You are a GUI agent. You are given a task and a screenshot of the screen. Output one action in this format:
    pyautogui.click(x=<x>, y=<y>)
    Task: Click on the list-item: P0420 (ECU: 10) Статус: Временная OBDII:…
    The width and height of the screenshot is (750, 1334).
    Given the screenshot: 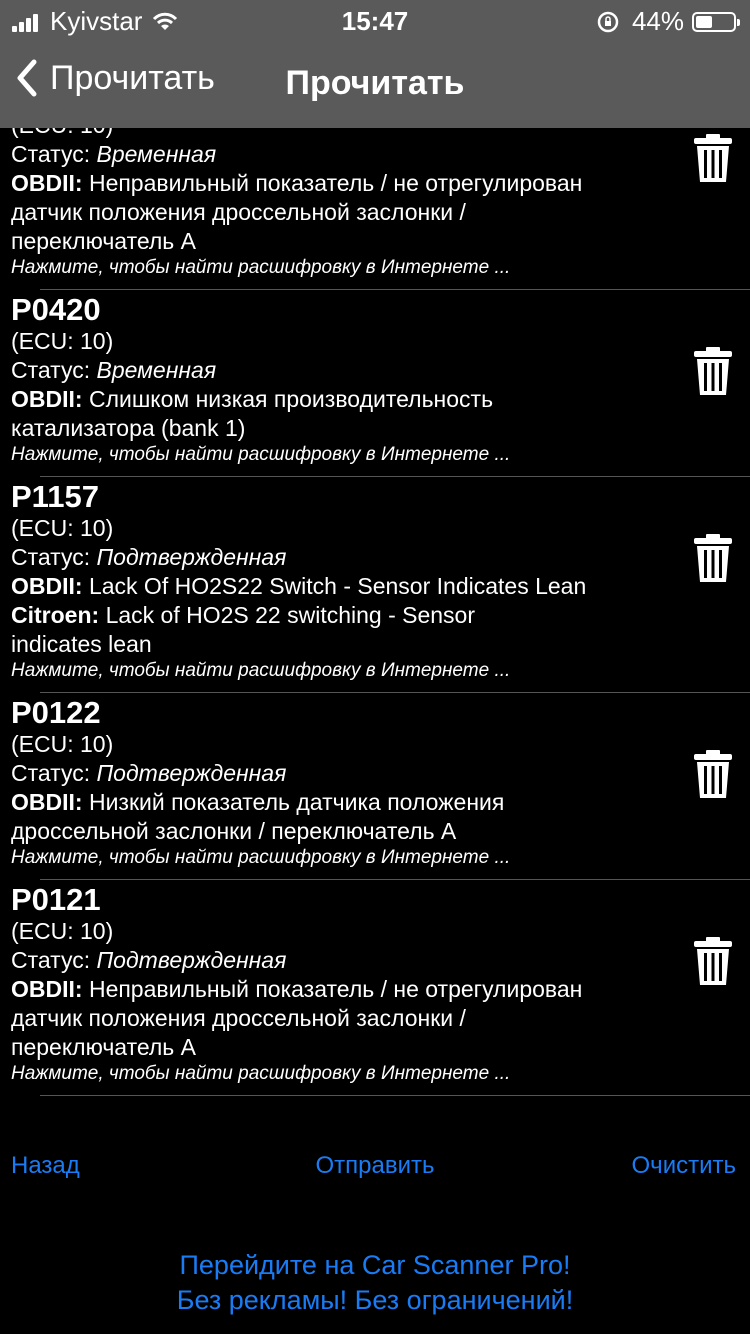 What is the action you would take?
    pyautogui.click(x=375, y=383)
    